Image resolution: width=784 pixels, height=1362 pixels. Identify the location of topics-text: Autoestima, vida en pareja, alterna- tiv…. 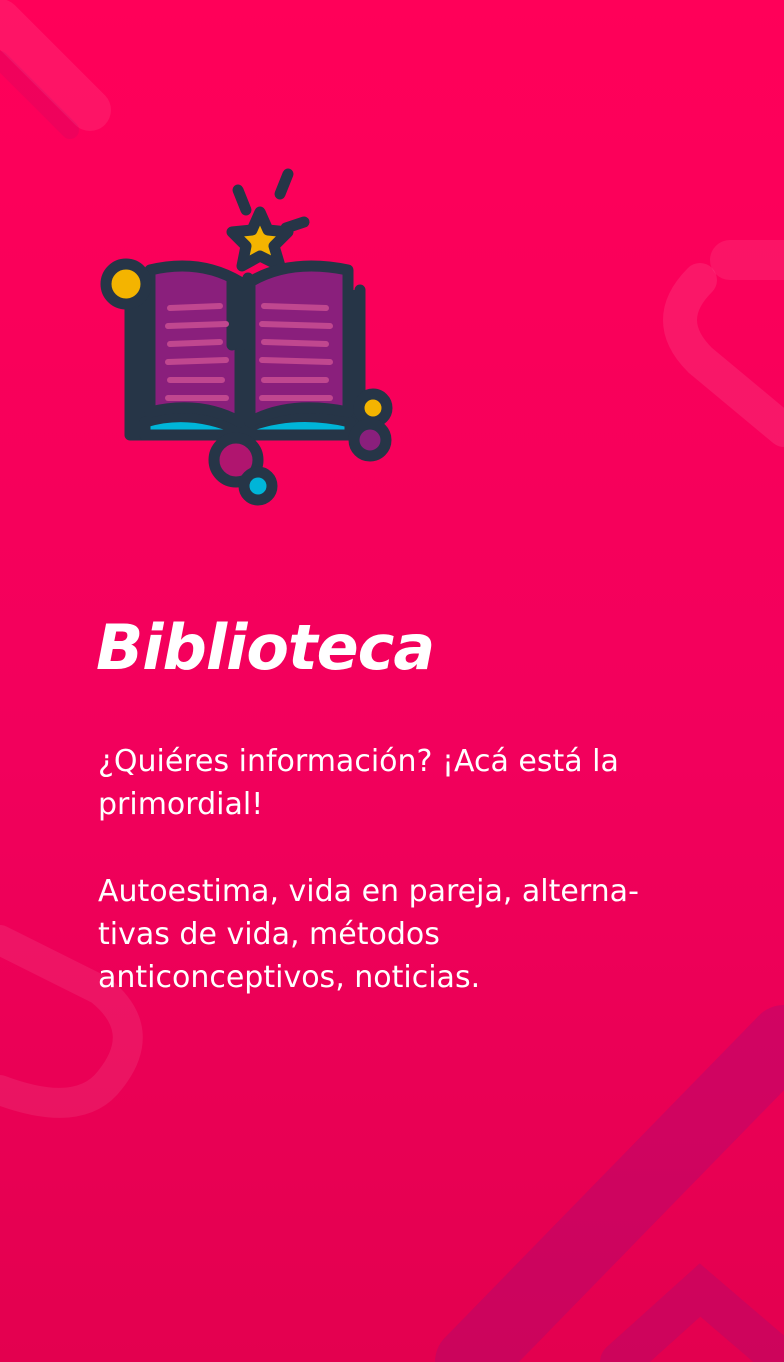
(368, 934).